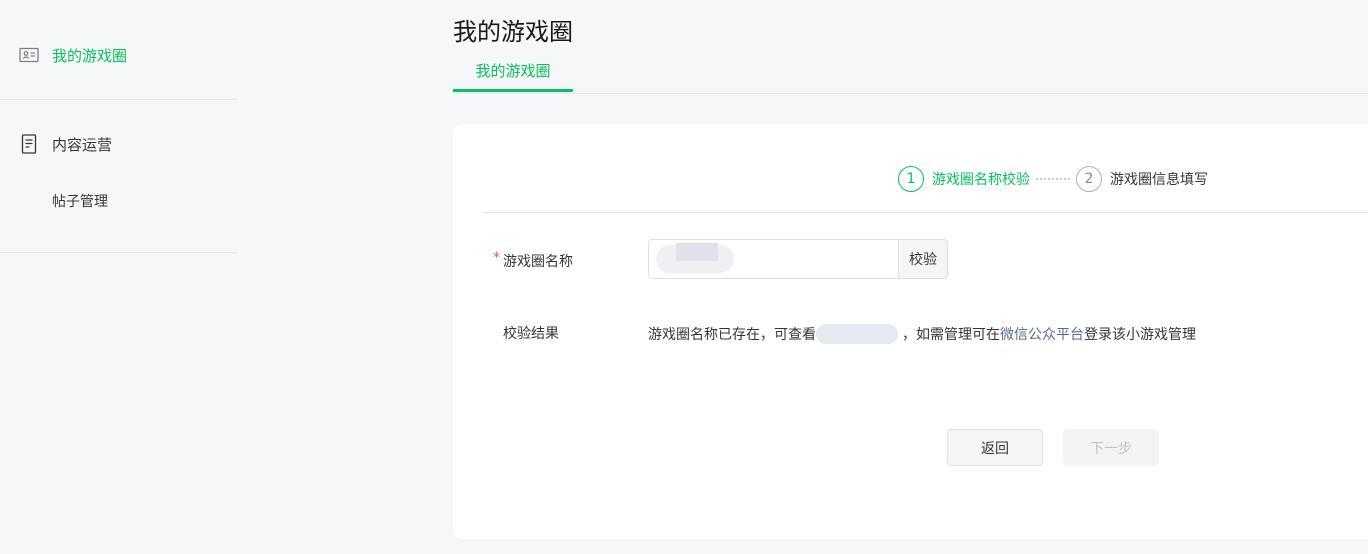 Image resolution: width=1368 pixels, height=554 pixels. I want to click on name-input-group: 校验, so click(798, 259).